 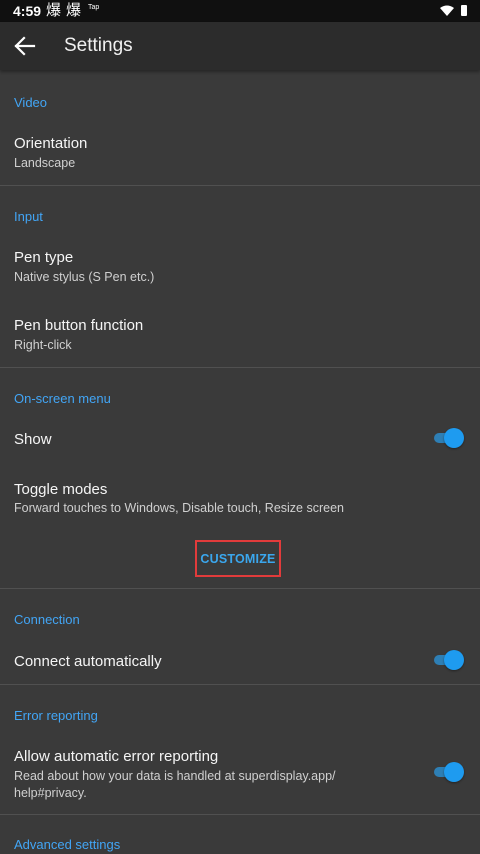 What do you see at coordinates (33, 439) in the screenshot?
I see `setting-title: Show` at bounding box center [33, 439].